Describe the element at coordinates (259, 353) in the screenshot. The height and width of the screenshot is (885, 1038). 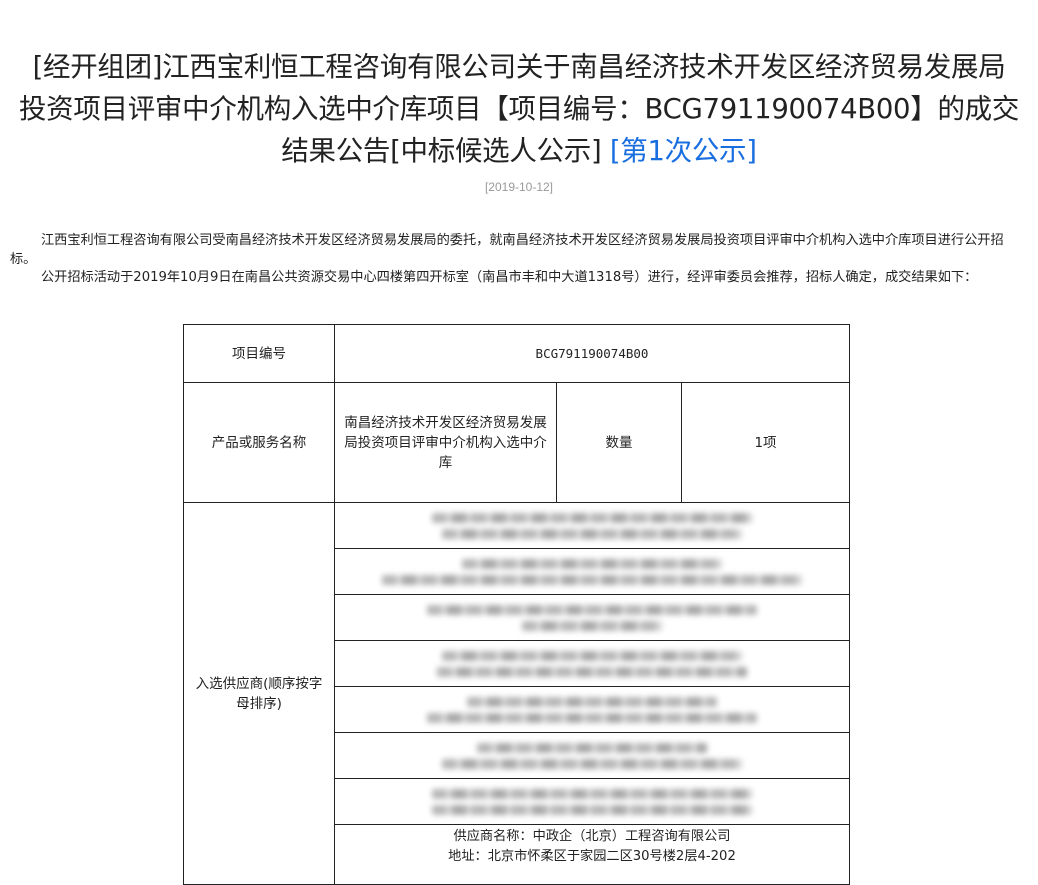
I see `project-no-label: 项目编号` at that location.